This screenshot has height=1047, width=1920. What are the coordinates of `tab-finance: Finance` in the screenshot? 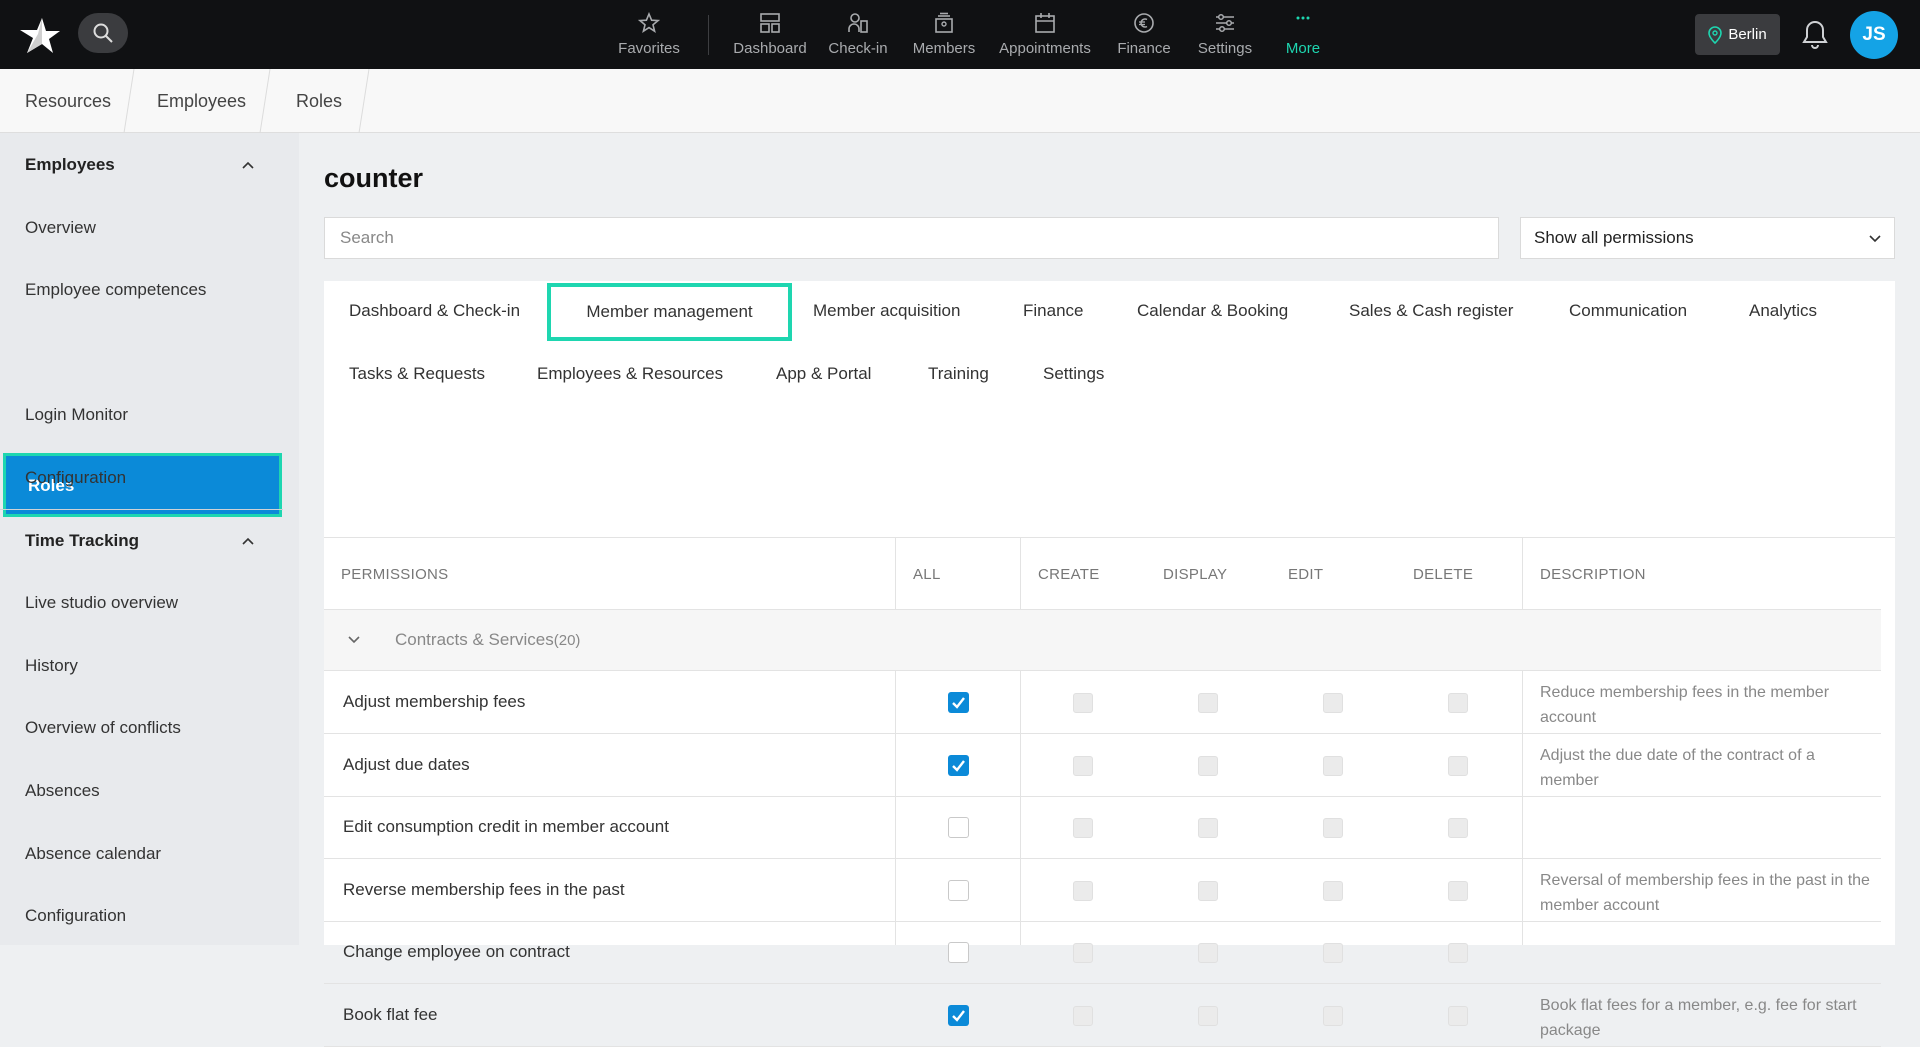 It's located at (1053, 311).